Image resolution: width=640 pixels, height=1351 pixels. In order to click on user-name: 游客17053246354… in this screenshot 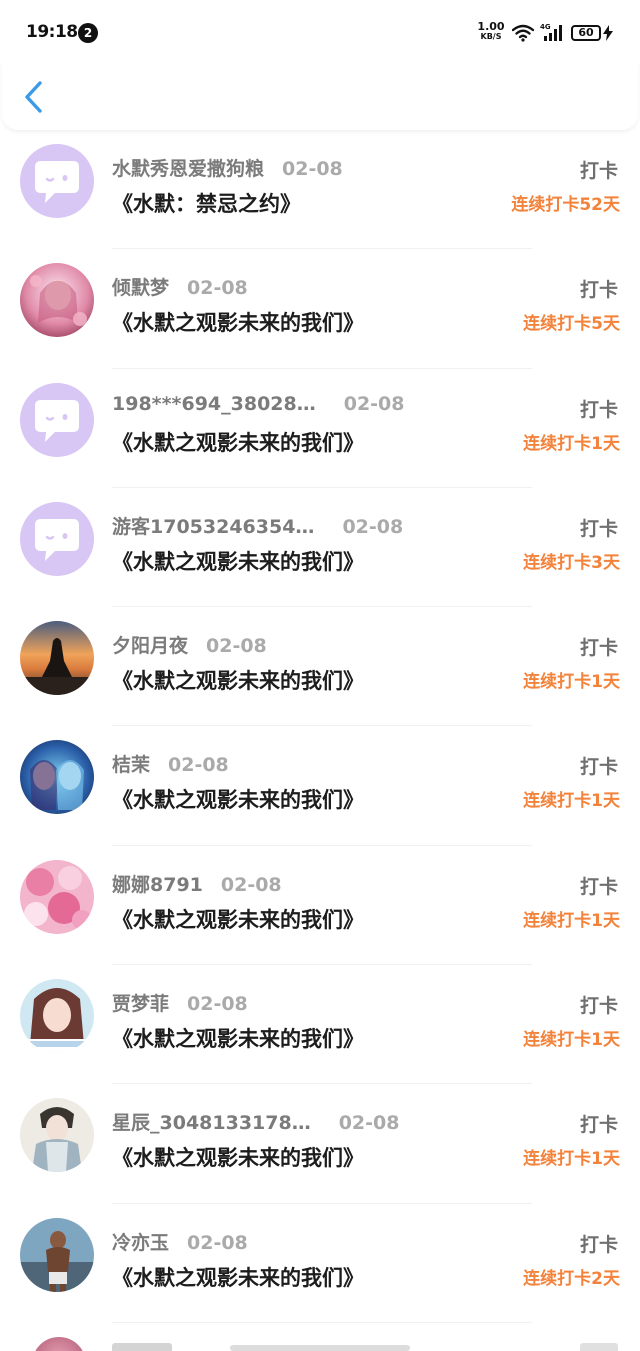, I will do `click(213, 527)`.